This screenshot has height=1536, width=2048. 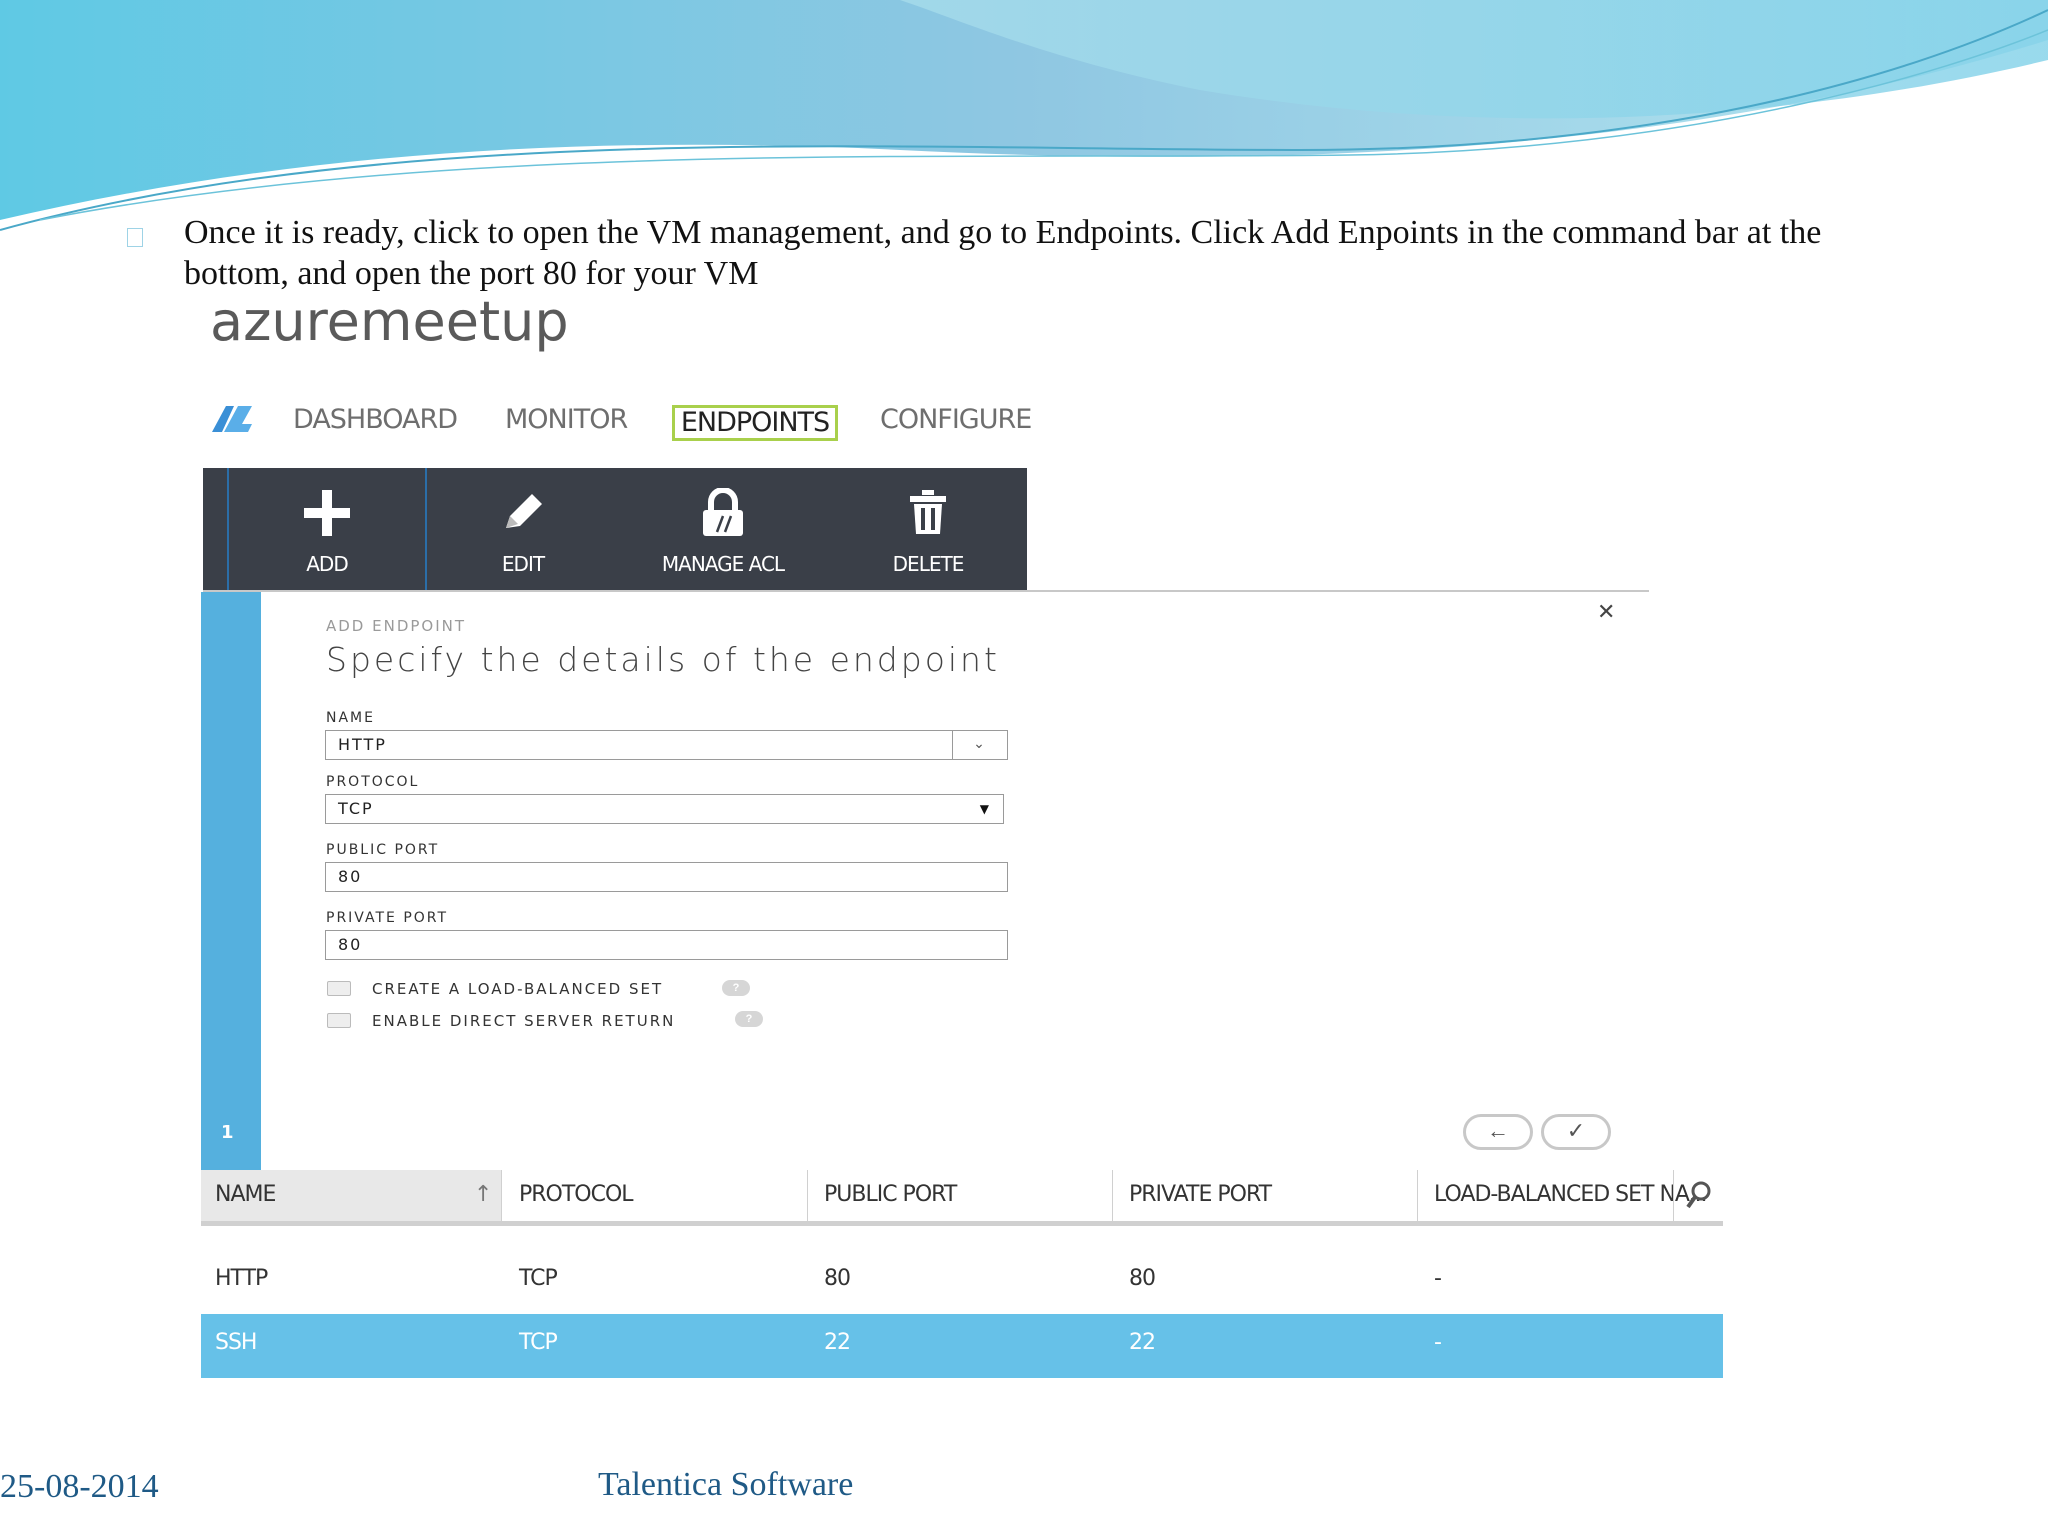 What do you see at coordinates (387, 918) in the screenshot?
I see `private-port-label: PRIVATE PORT` at bounding box center [387, 918].